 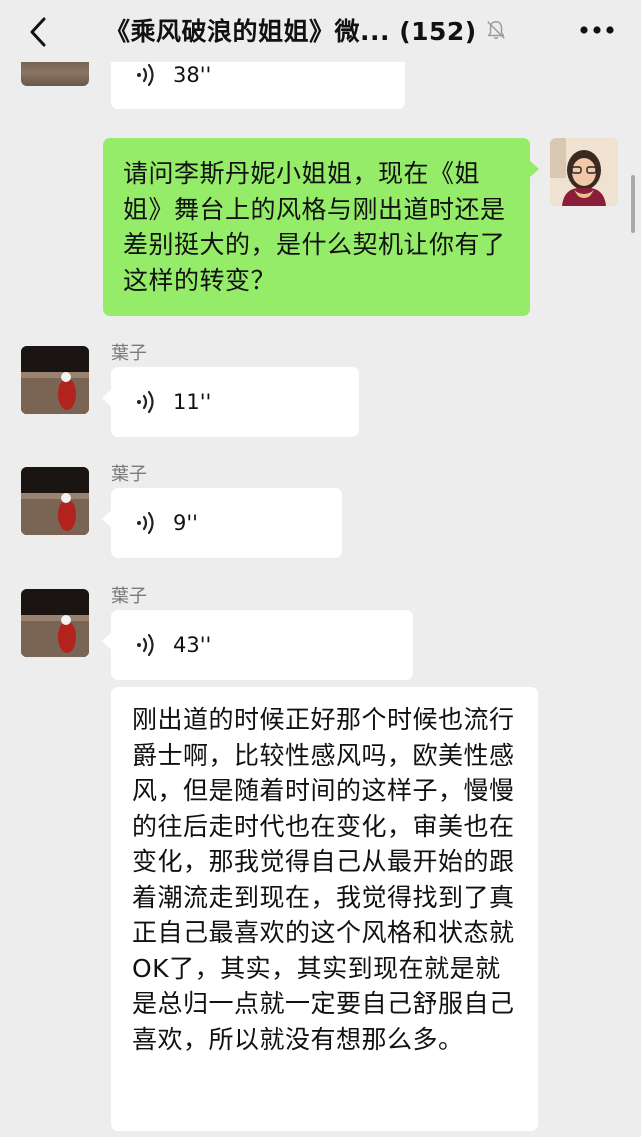 What do you see at coordinates (257, 645) in the screenshot?
I see `voice-message: 43''` at bounding box center [257, 645].